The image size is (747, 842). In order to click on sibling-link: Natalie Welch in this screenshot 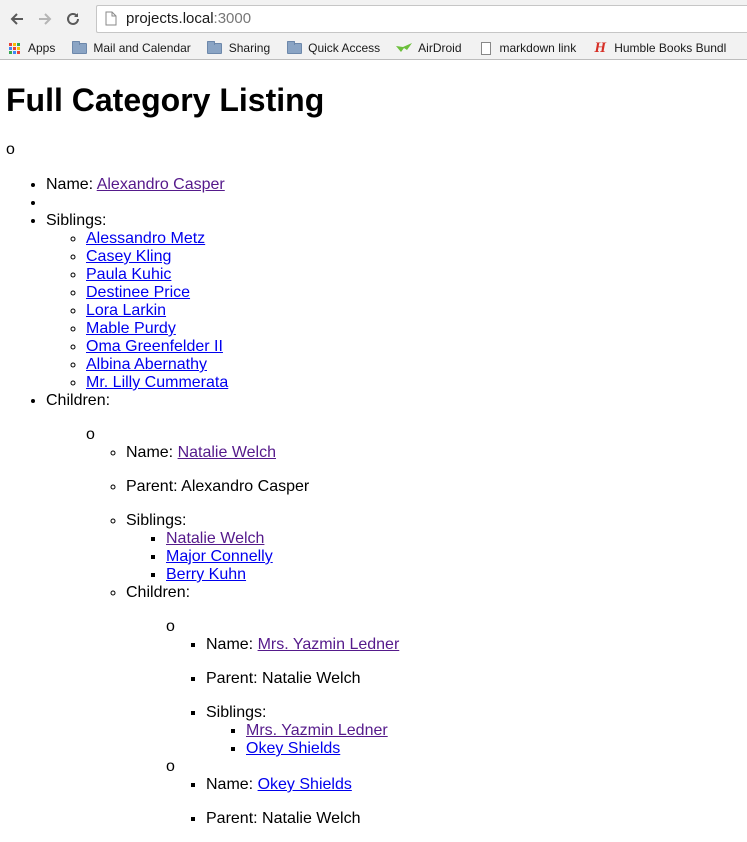, I will do `click(215, 538)`.